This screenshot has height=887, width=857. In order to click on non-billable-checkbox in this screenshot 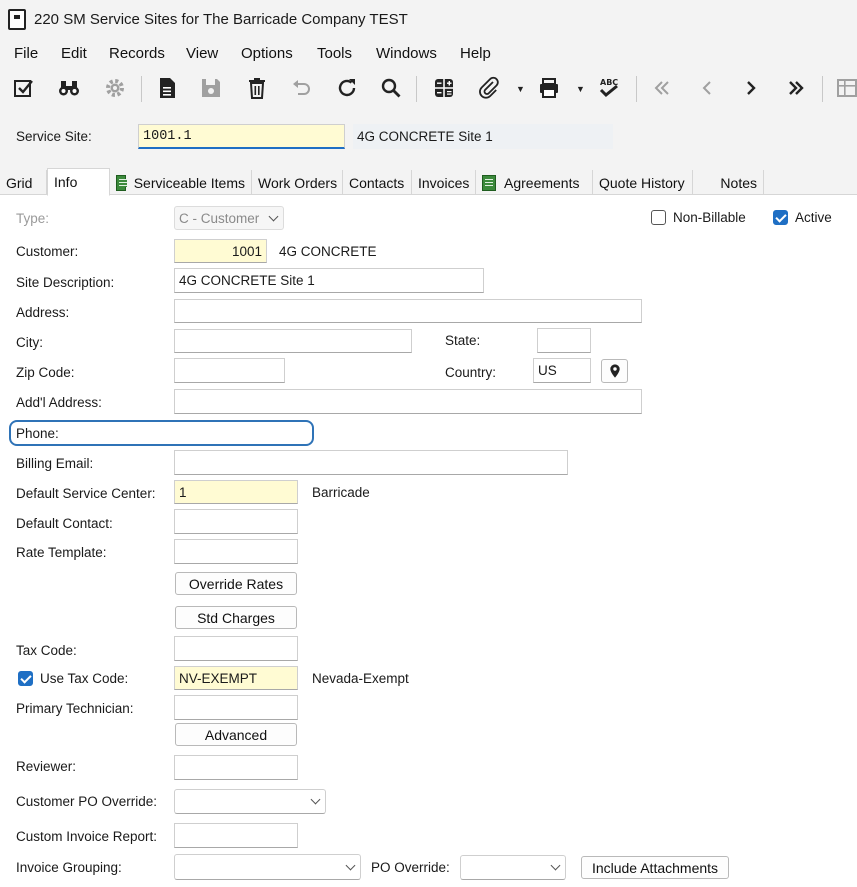, I will do `click(658, 217)`.